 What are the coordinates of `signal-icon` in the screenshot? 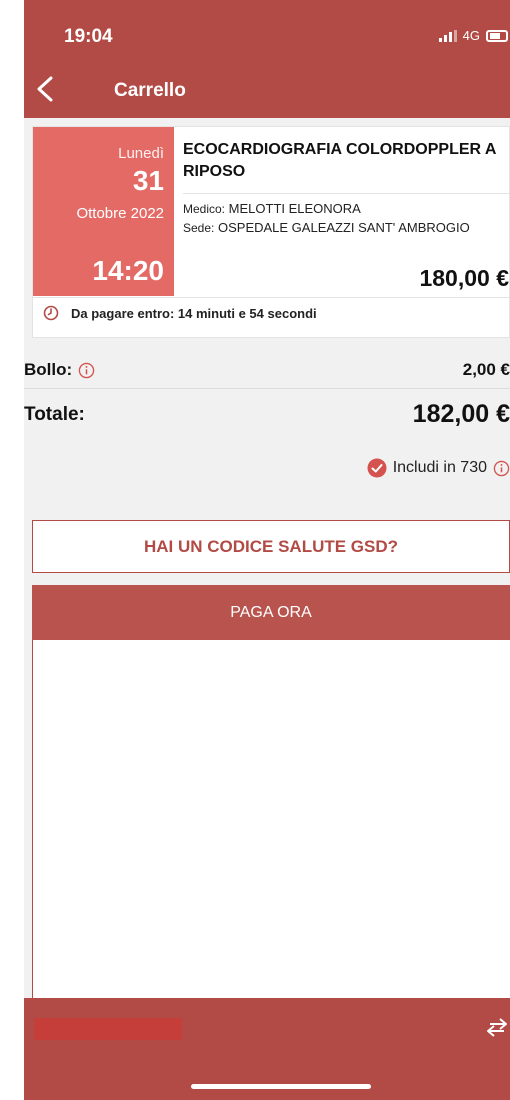 It's located at (447, 35).